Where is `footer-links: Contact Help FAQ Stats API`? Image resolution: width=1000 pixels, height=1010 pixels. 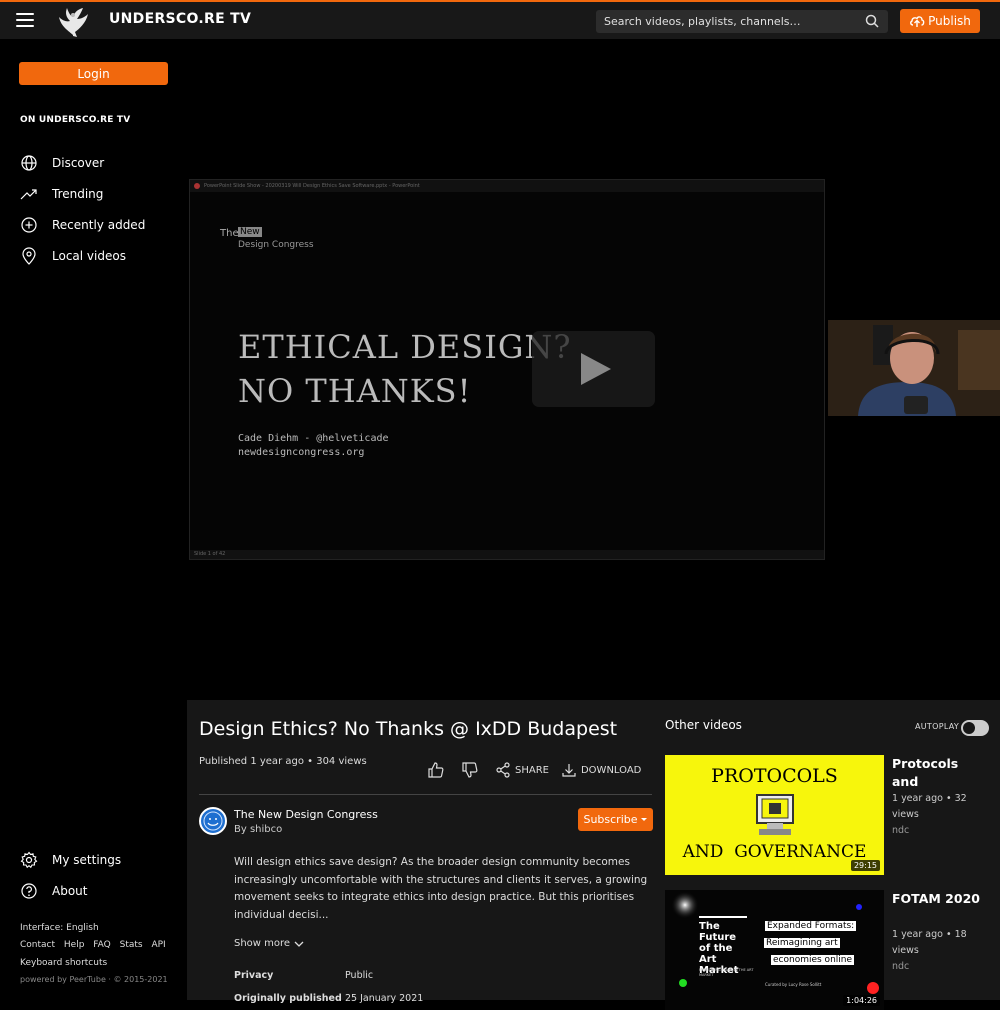
footer-links: Contact Help FAQ Stats API is located at coordinates (96, 945).